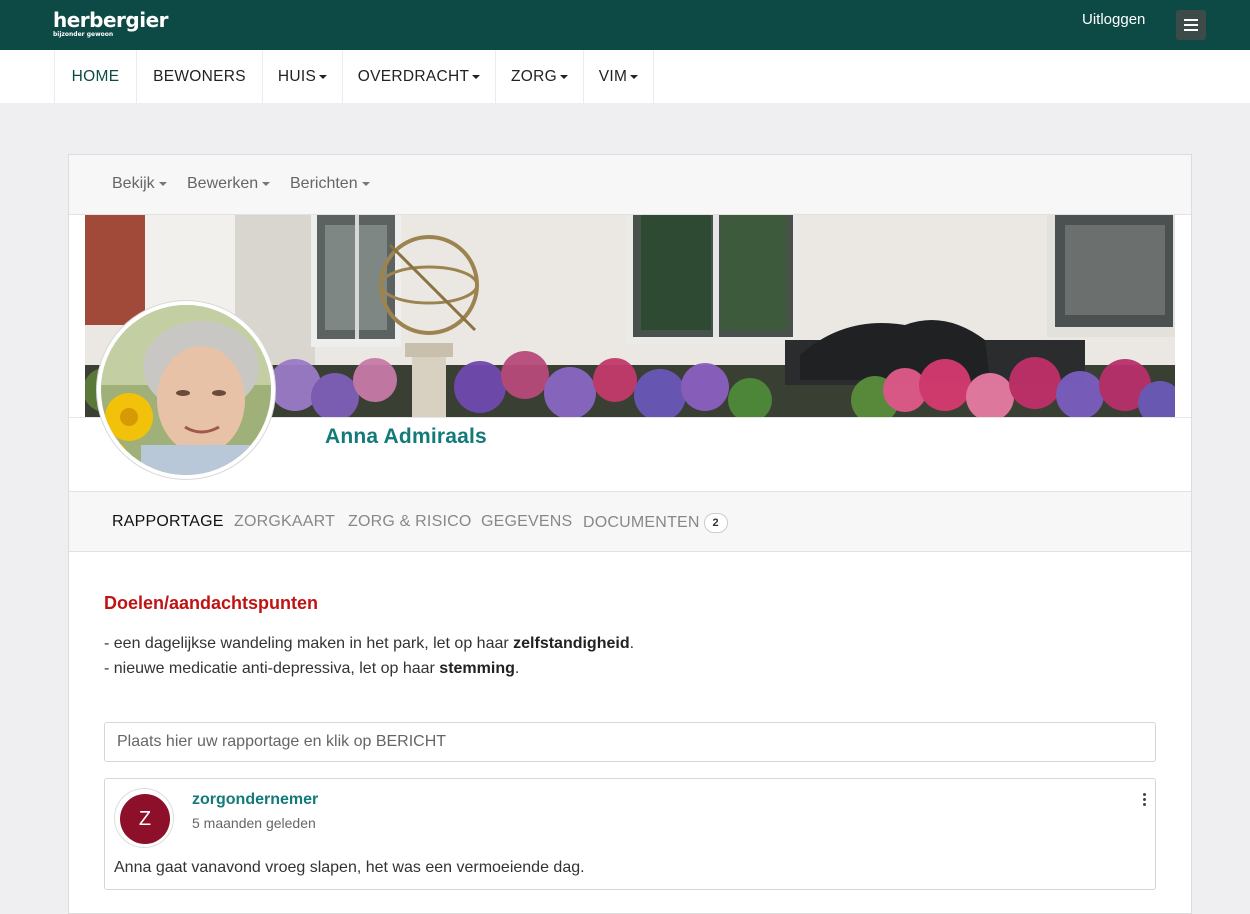 This screenshot has width=1250, height=914. What do you see at coordinates (618, 76) in the screenshot?
I see `nav-item-vim: VIM` at bounding box center [618, 76].